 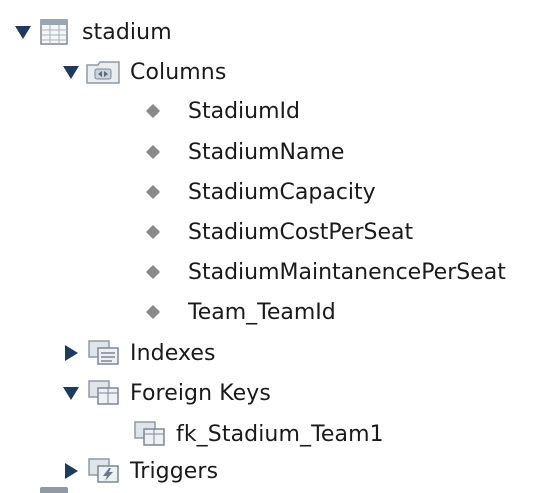 I want to click on column-name: StadiumCapacity, so click(x=282, y=192).